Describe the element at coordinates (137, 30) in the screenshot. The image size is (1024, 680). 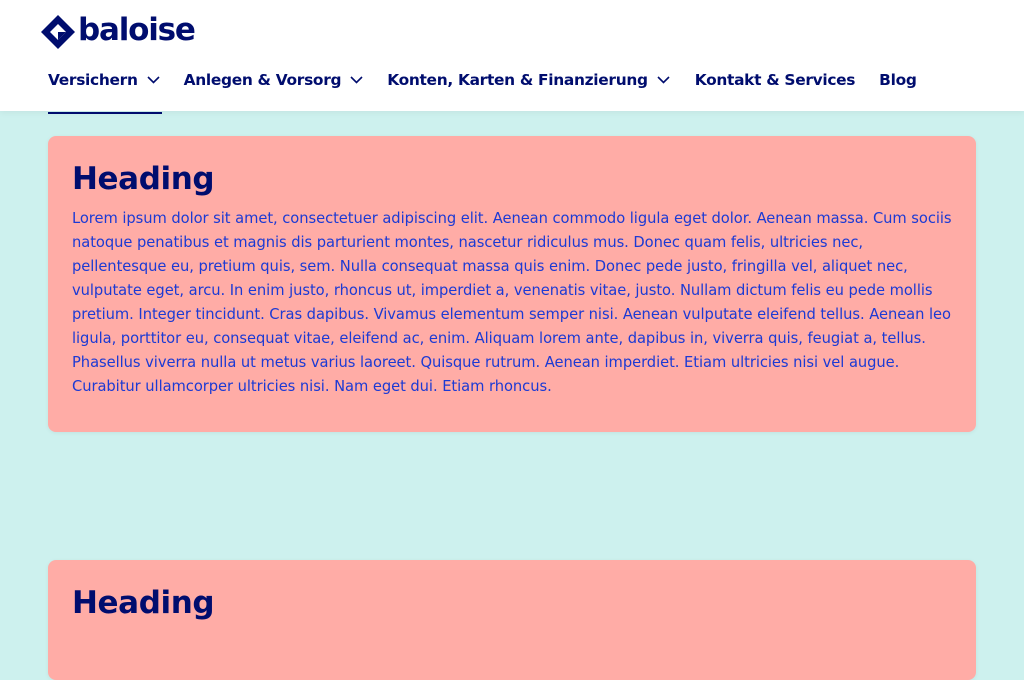
I see `brand-name: baloise` at that location.